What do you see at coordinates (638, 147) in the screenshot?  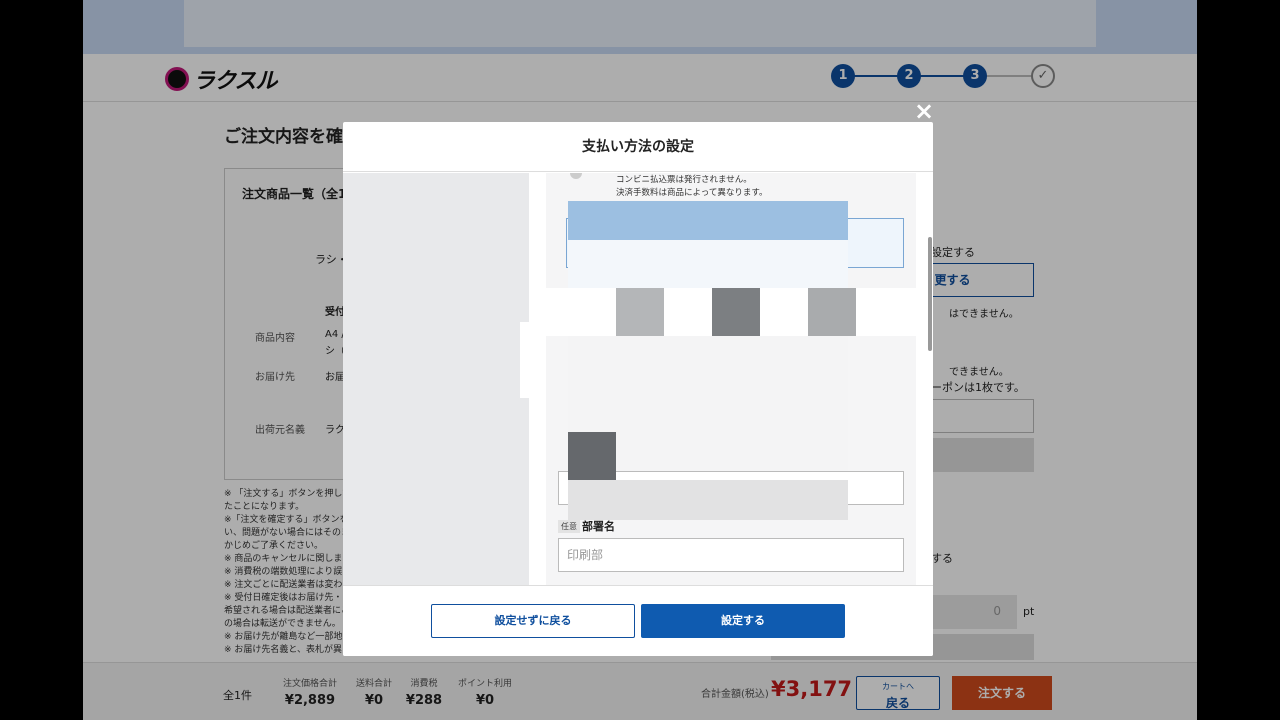 I see `dialog-title: 支払い方法の設定` at bounding box center [638, 147].